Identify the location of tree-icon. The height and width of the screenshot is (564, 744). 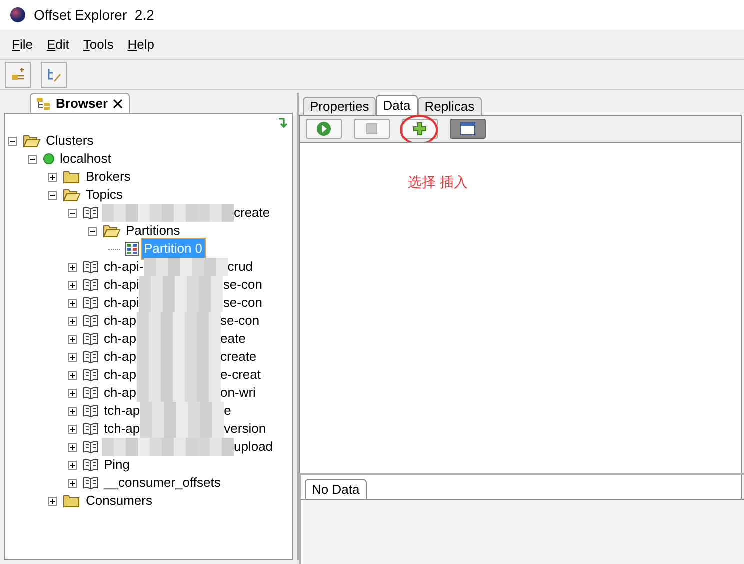
(44, 104).